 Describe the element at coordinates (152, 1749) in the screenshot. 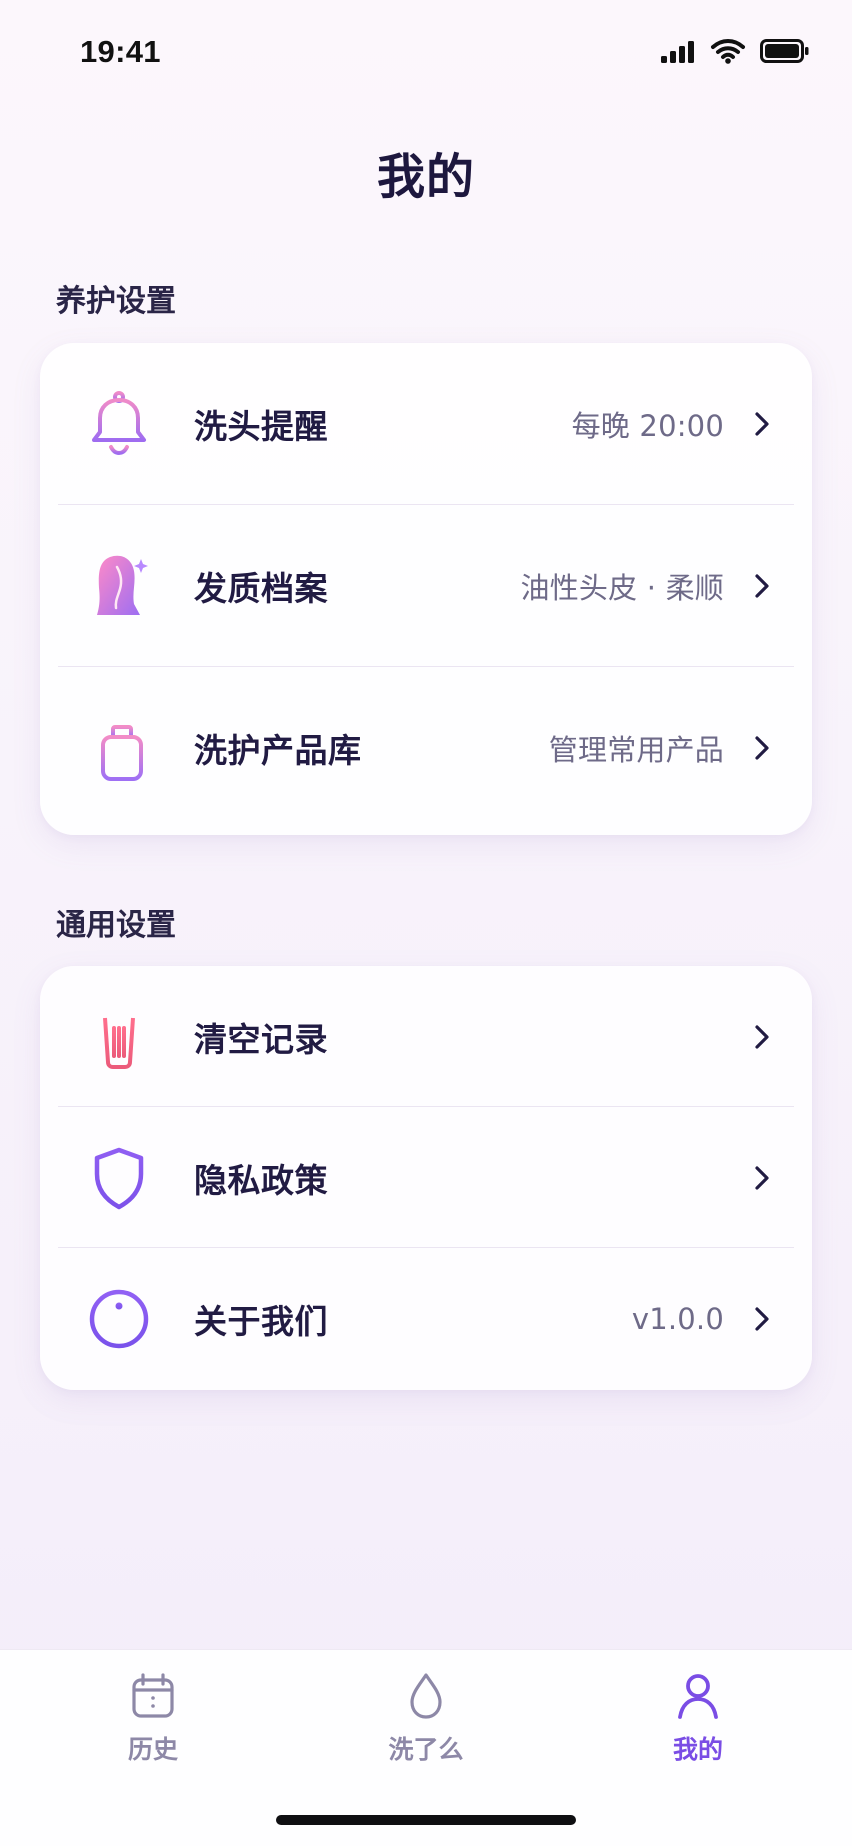

I see `tab-history-label: 历史` at that location.